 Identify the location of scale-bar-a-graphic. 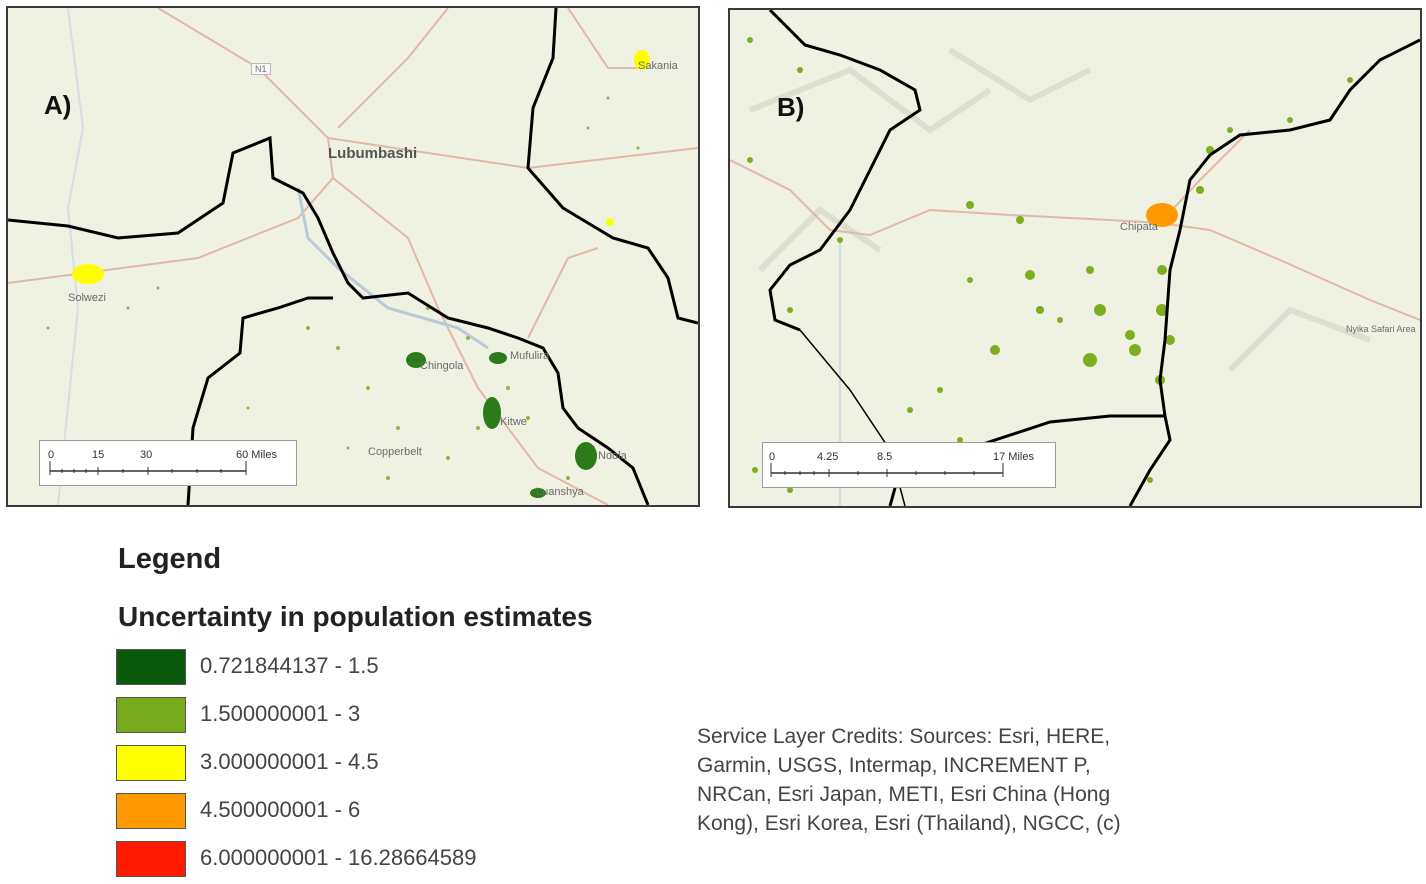
(148, 468).